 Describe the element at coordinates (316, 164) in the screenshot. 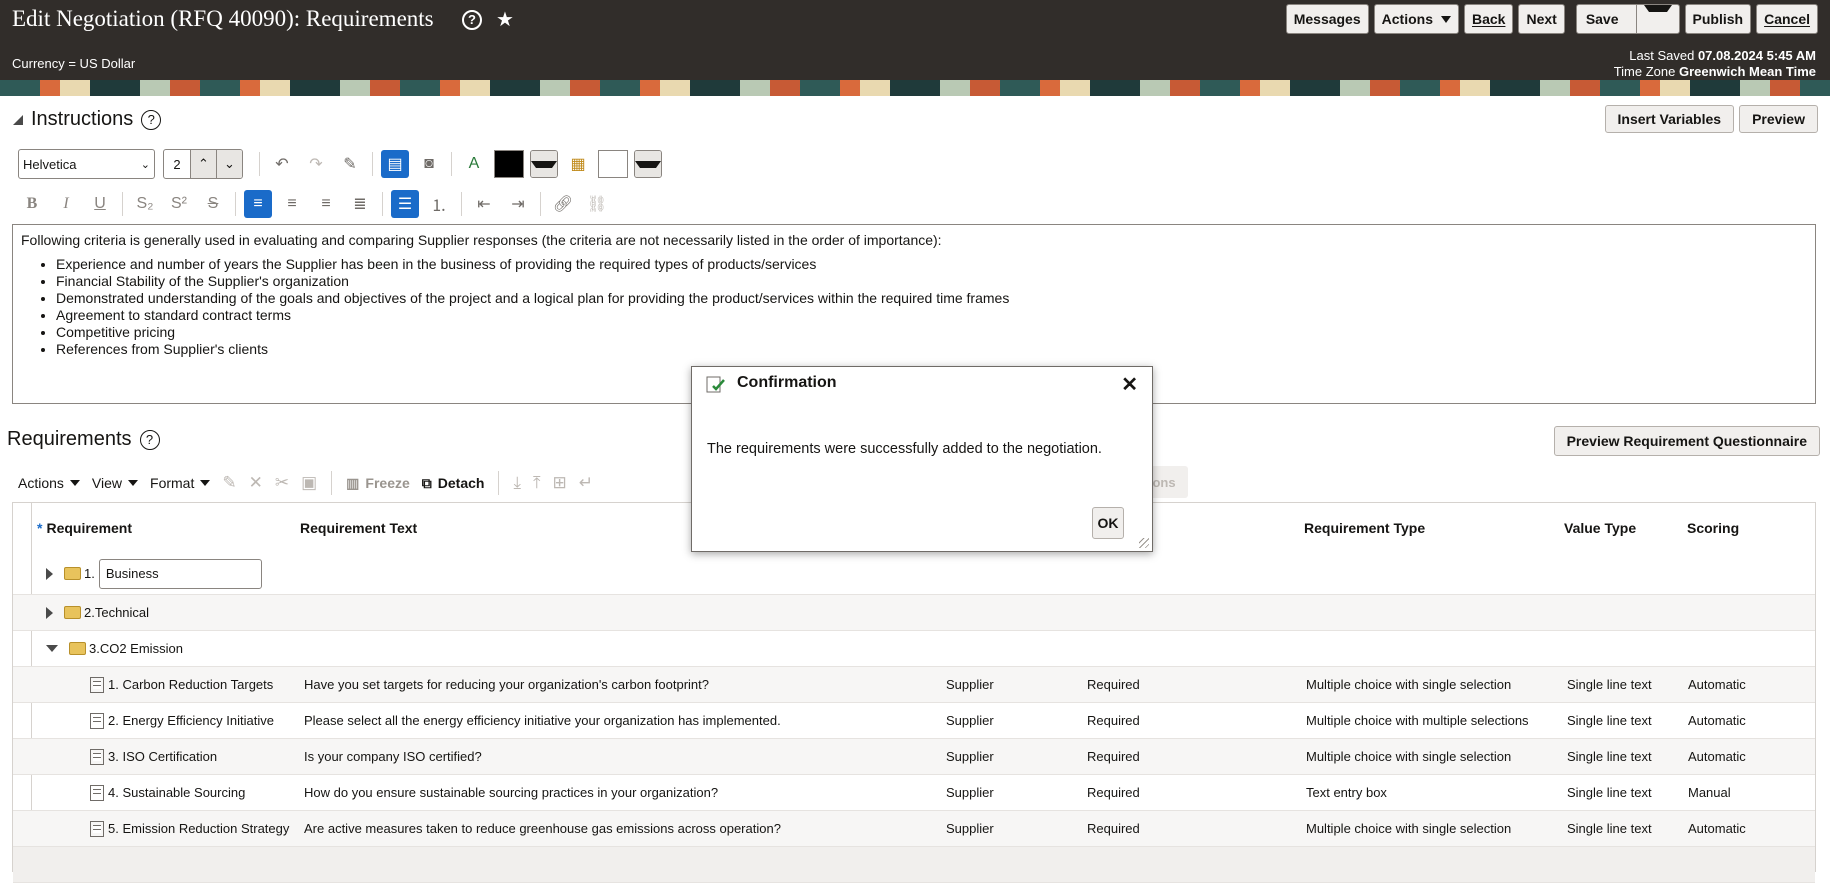

I see `redo-icon: ↷` at that location.